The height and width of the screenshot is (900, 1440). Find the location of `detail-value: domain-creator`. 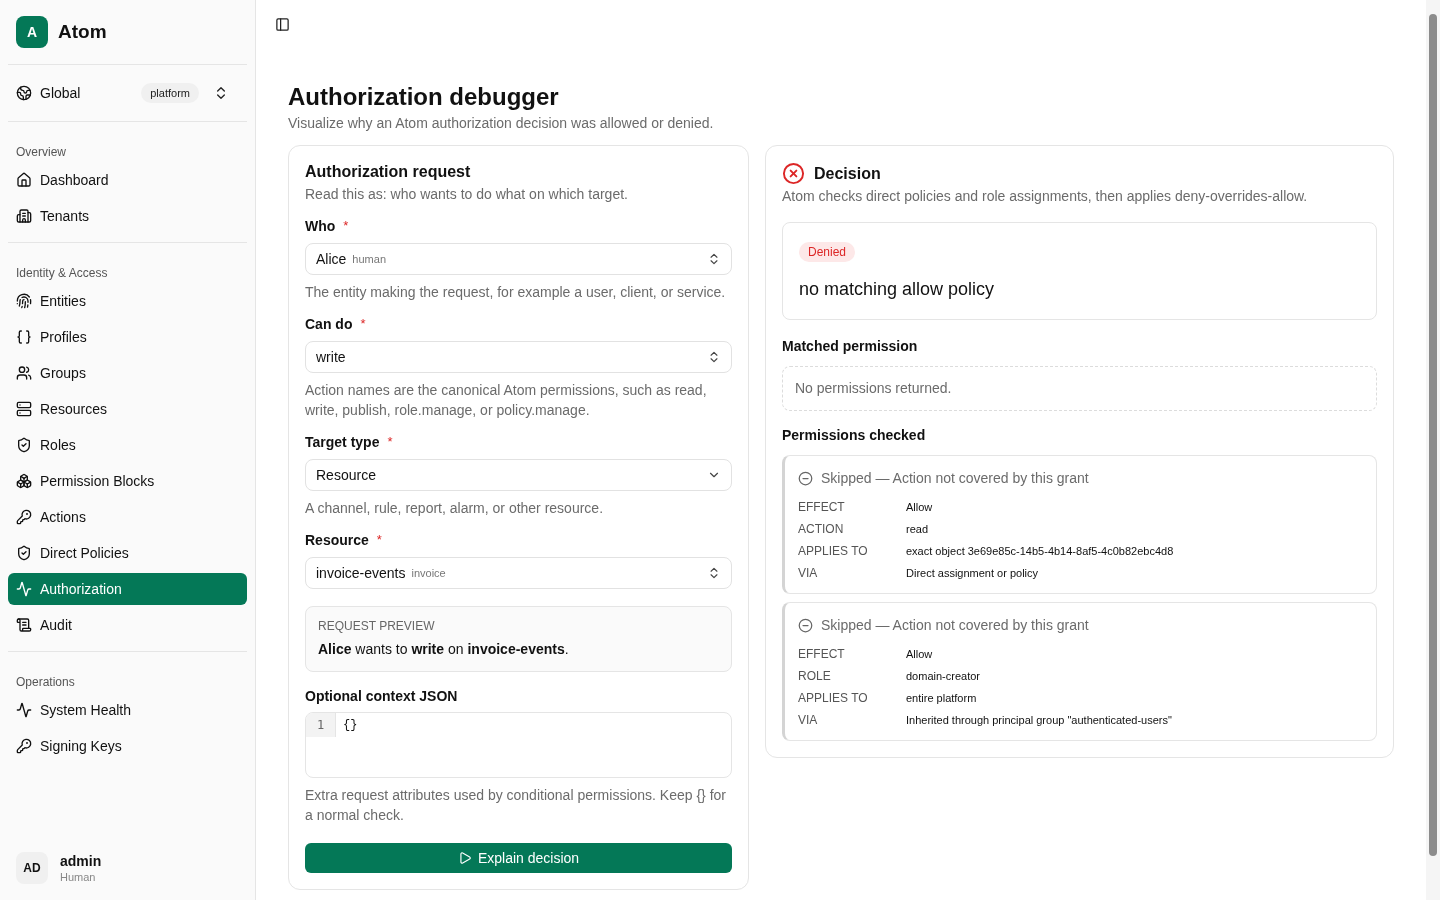

detail-value: domain-creator is located at coordinates (943, 676).